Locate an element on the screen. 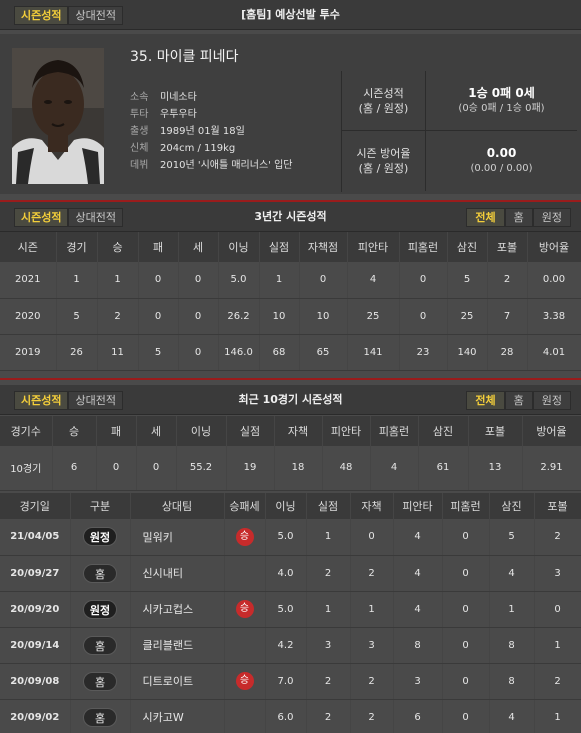 This screenshot has height=733, width=581. info-value: 우투우타 is located at coordinates (178, 114).